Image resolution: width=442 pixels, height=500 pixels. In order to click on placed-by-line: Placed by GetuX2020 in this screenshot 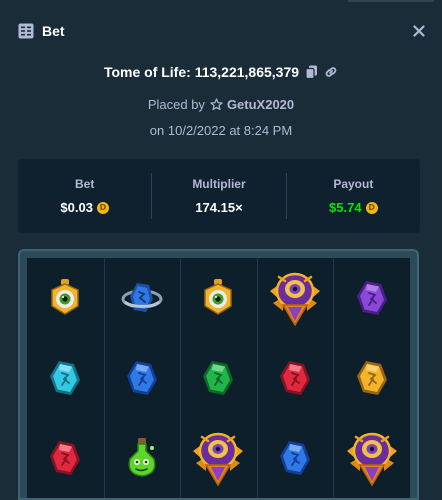, I will do `click(221, 104)`.